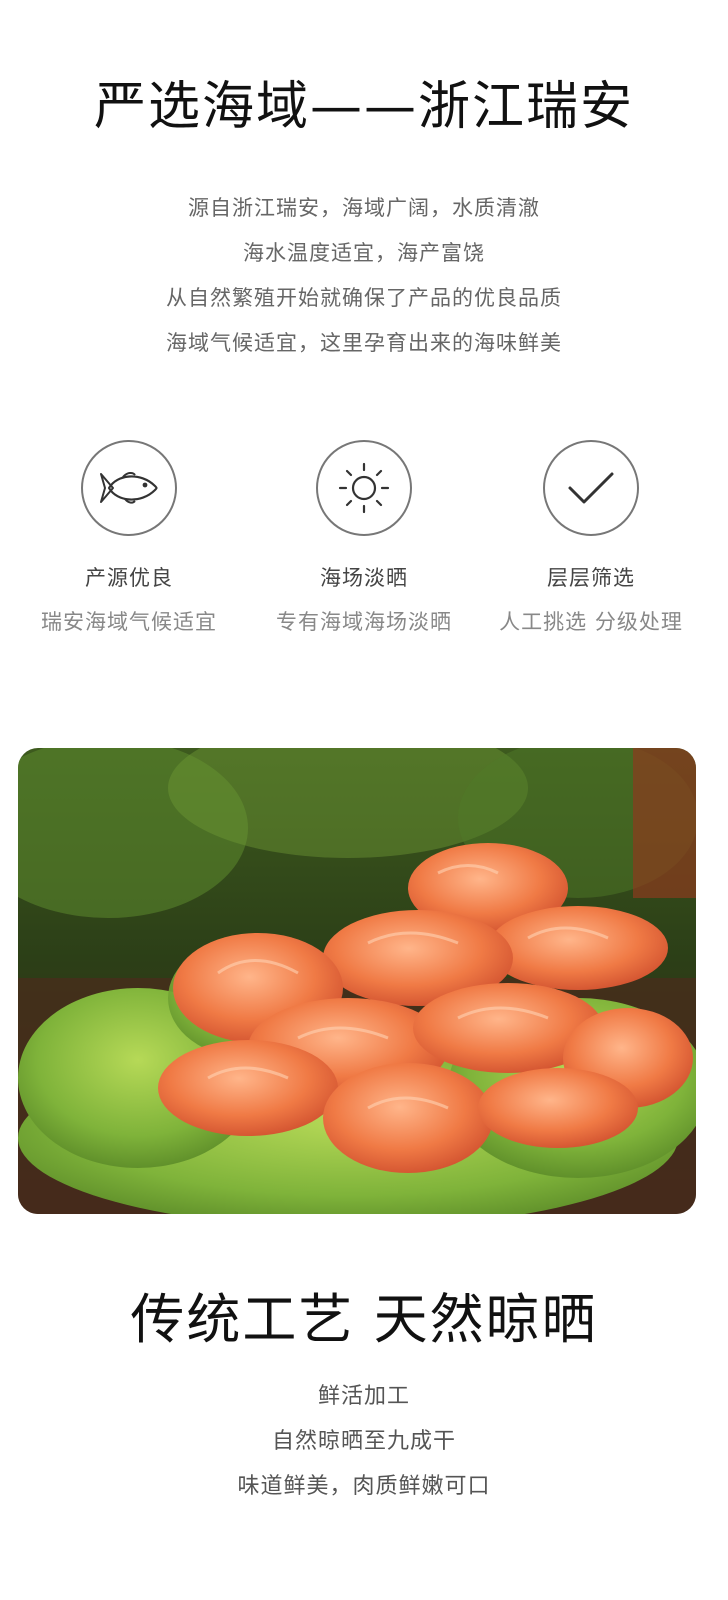 Image resolution: width=728 pixels, height=1600 pixels. What do you see at coordinates (364, 298) in the screenshot?
I see `description-line: 从自然繁殖开始就确保了产品的优良品质` at bounding box center [364, 298].